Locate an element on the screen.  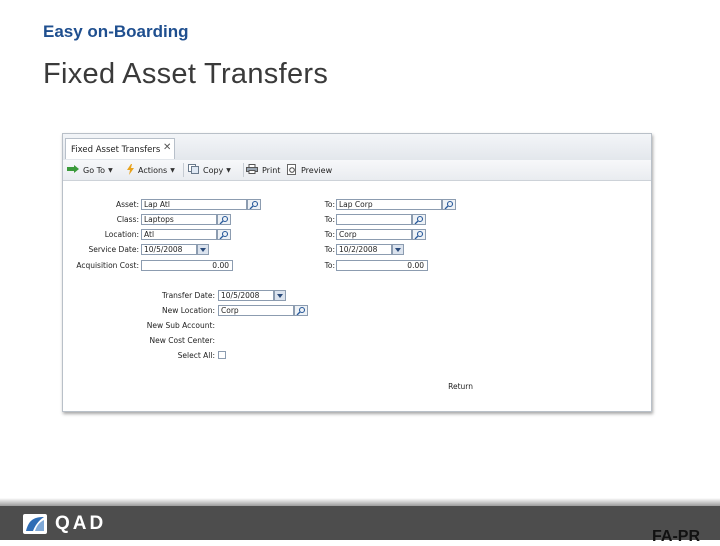
new-sub-account-label: New Sub Account: is located at coordinates (180, 325).